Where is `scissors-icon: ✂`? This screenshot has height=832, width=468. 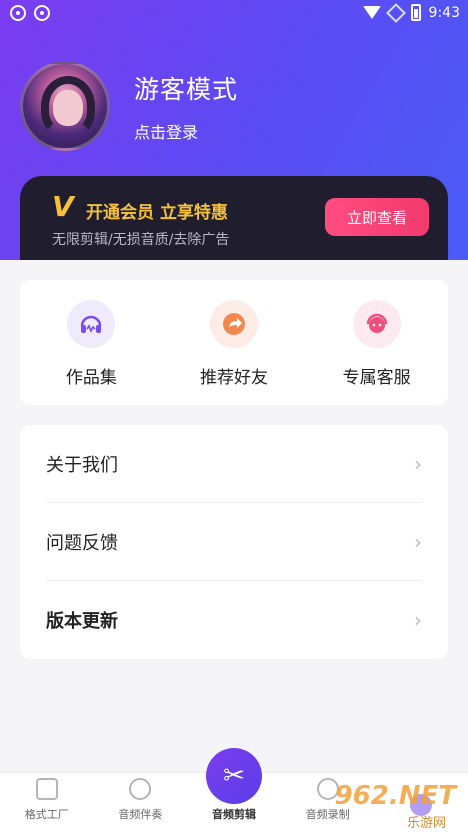
scissors-icon: ✂ is located at coordinates (234, 776).